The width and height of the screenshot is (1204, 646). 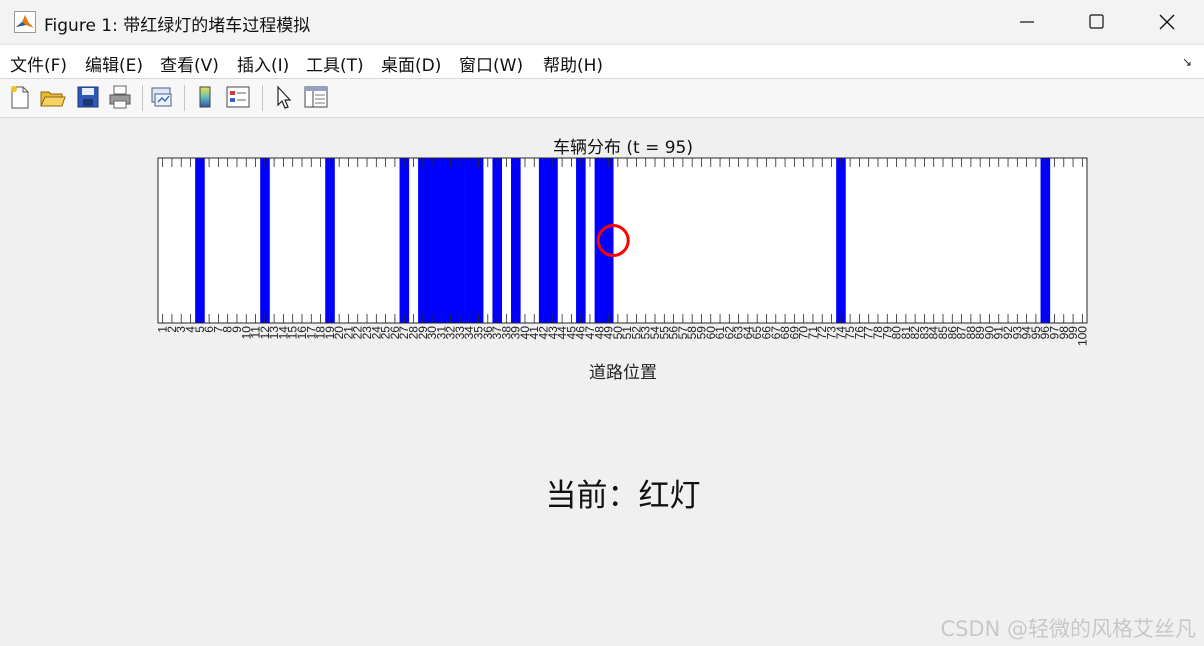 I want to click on window-title: Figure 1: 带红绿灯的堵车过程模拟, so click(x=177, y=26).